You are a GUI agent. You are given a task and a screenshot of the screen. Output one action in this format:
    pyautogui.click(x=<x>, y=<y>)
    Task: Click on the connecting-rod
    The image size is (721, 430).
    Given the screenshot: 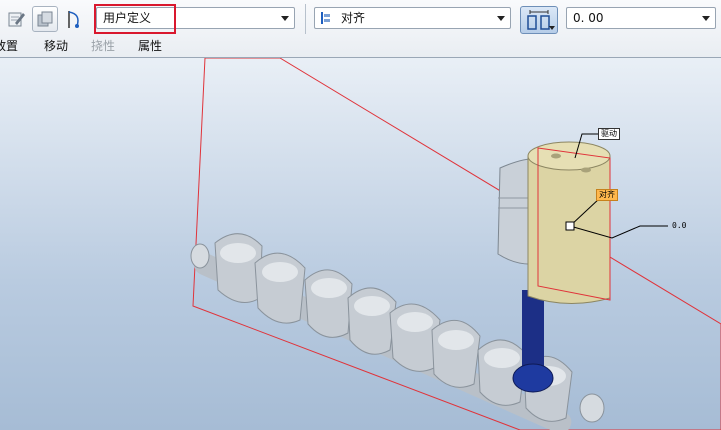 What is the action you would take?
    pyautogui.click(x=533, y=341)
    